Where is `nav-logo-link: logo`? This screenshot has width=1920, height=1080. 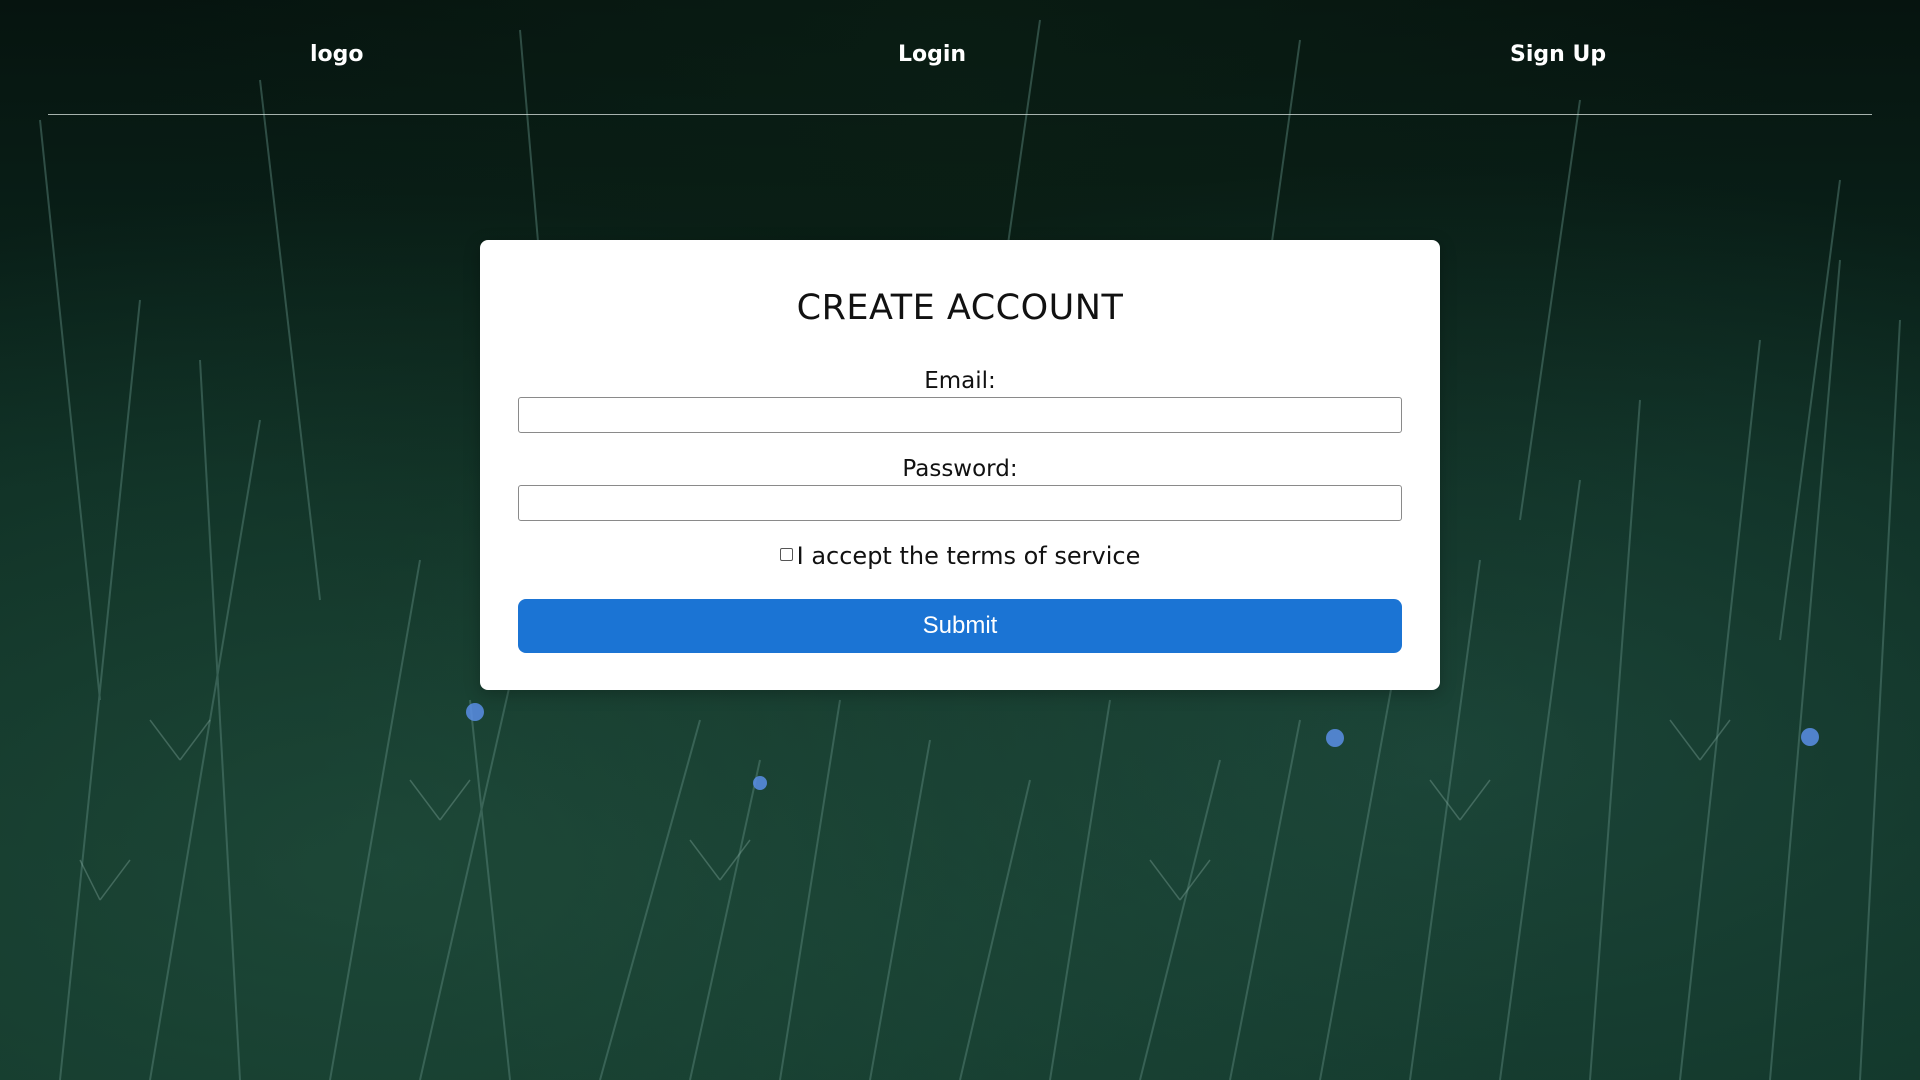 nav-logo-link: logo is located at coordinates (337, 54).